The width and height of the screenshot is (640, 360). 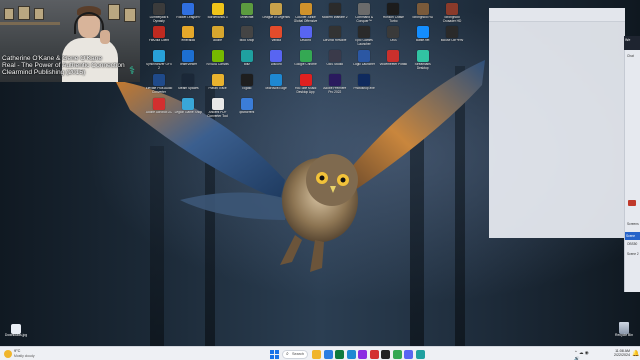 I want to click on desktop-icon: Rocket League®, so click(x=188, y=11).